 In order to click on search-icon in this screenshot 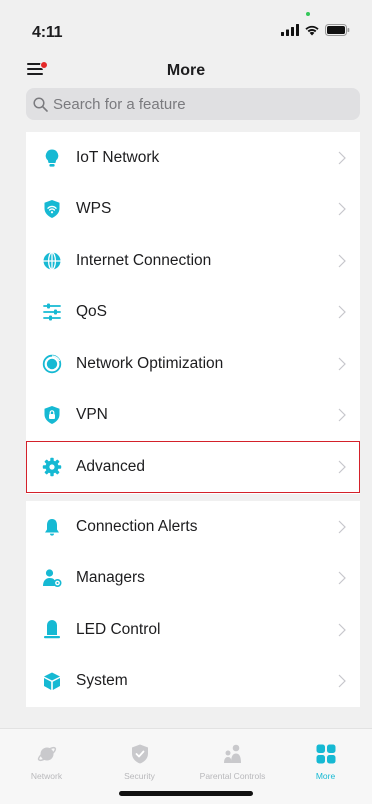, I will do `click(40, 104)`.